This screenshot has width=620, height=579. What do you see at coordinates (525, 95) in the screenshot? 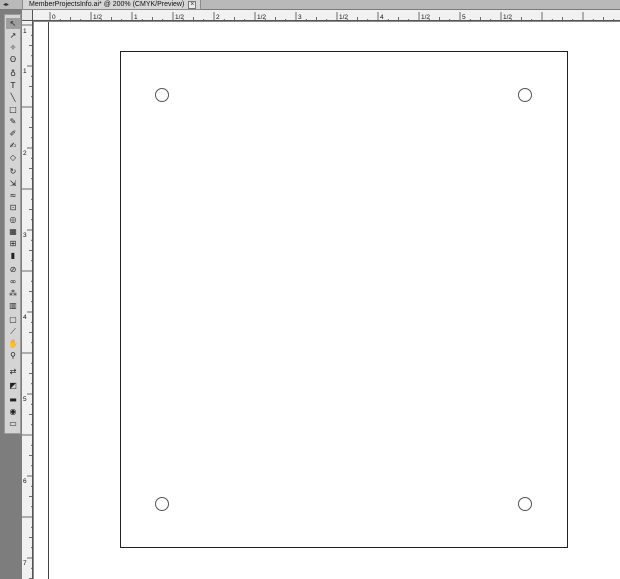
I see `mounting-hole-top-right` at bounding box center [525, 95].